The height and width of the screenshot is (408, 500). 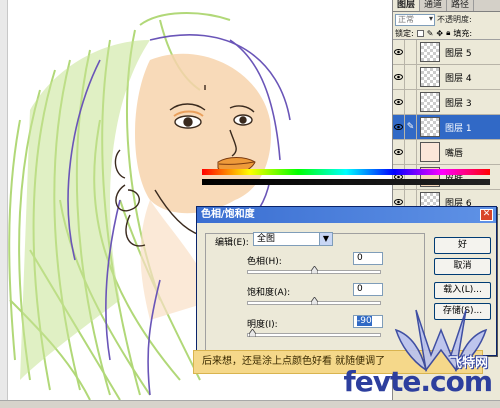 What do you see at coordinates (232, 243) in the screenshot?
I see `edit-label: 编辑(E):` at bounding box center [232, 243].